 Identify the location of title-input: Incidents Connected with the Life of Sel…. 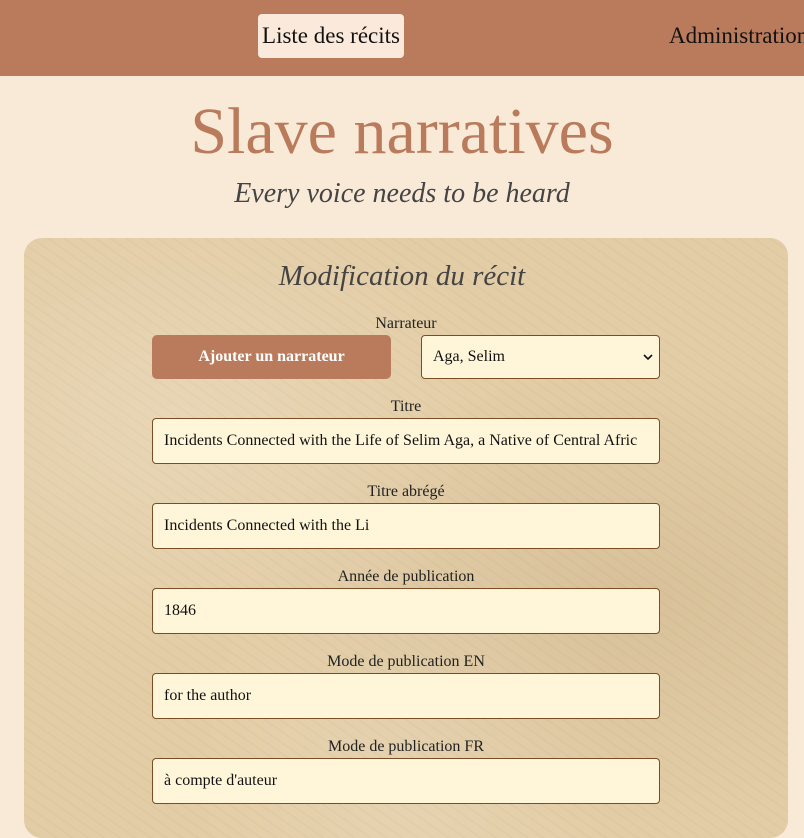
(406, 441).